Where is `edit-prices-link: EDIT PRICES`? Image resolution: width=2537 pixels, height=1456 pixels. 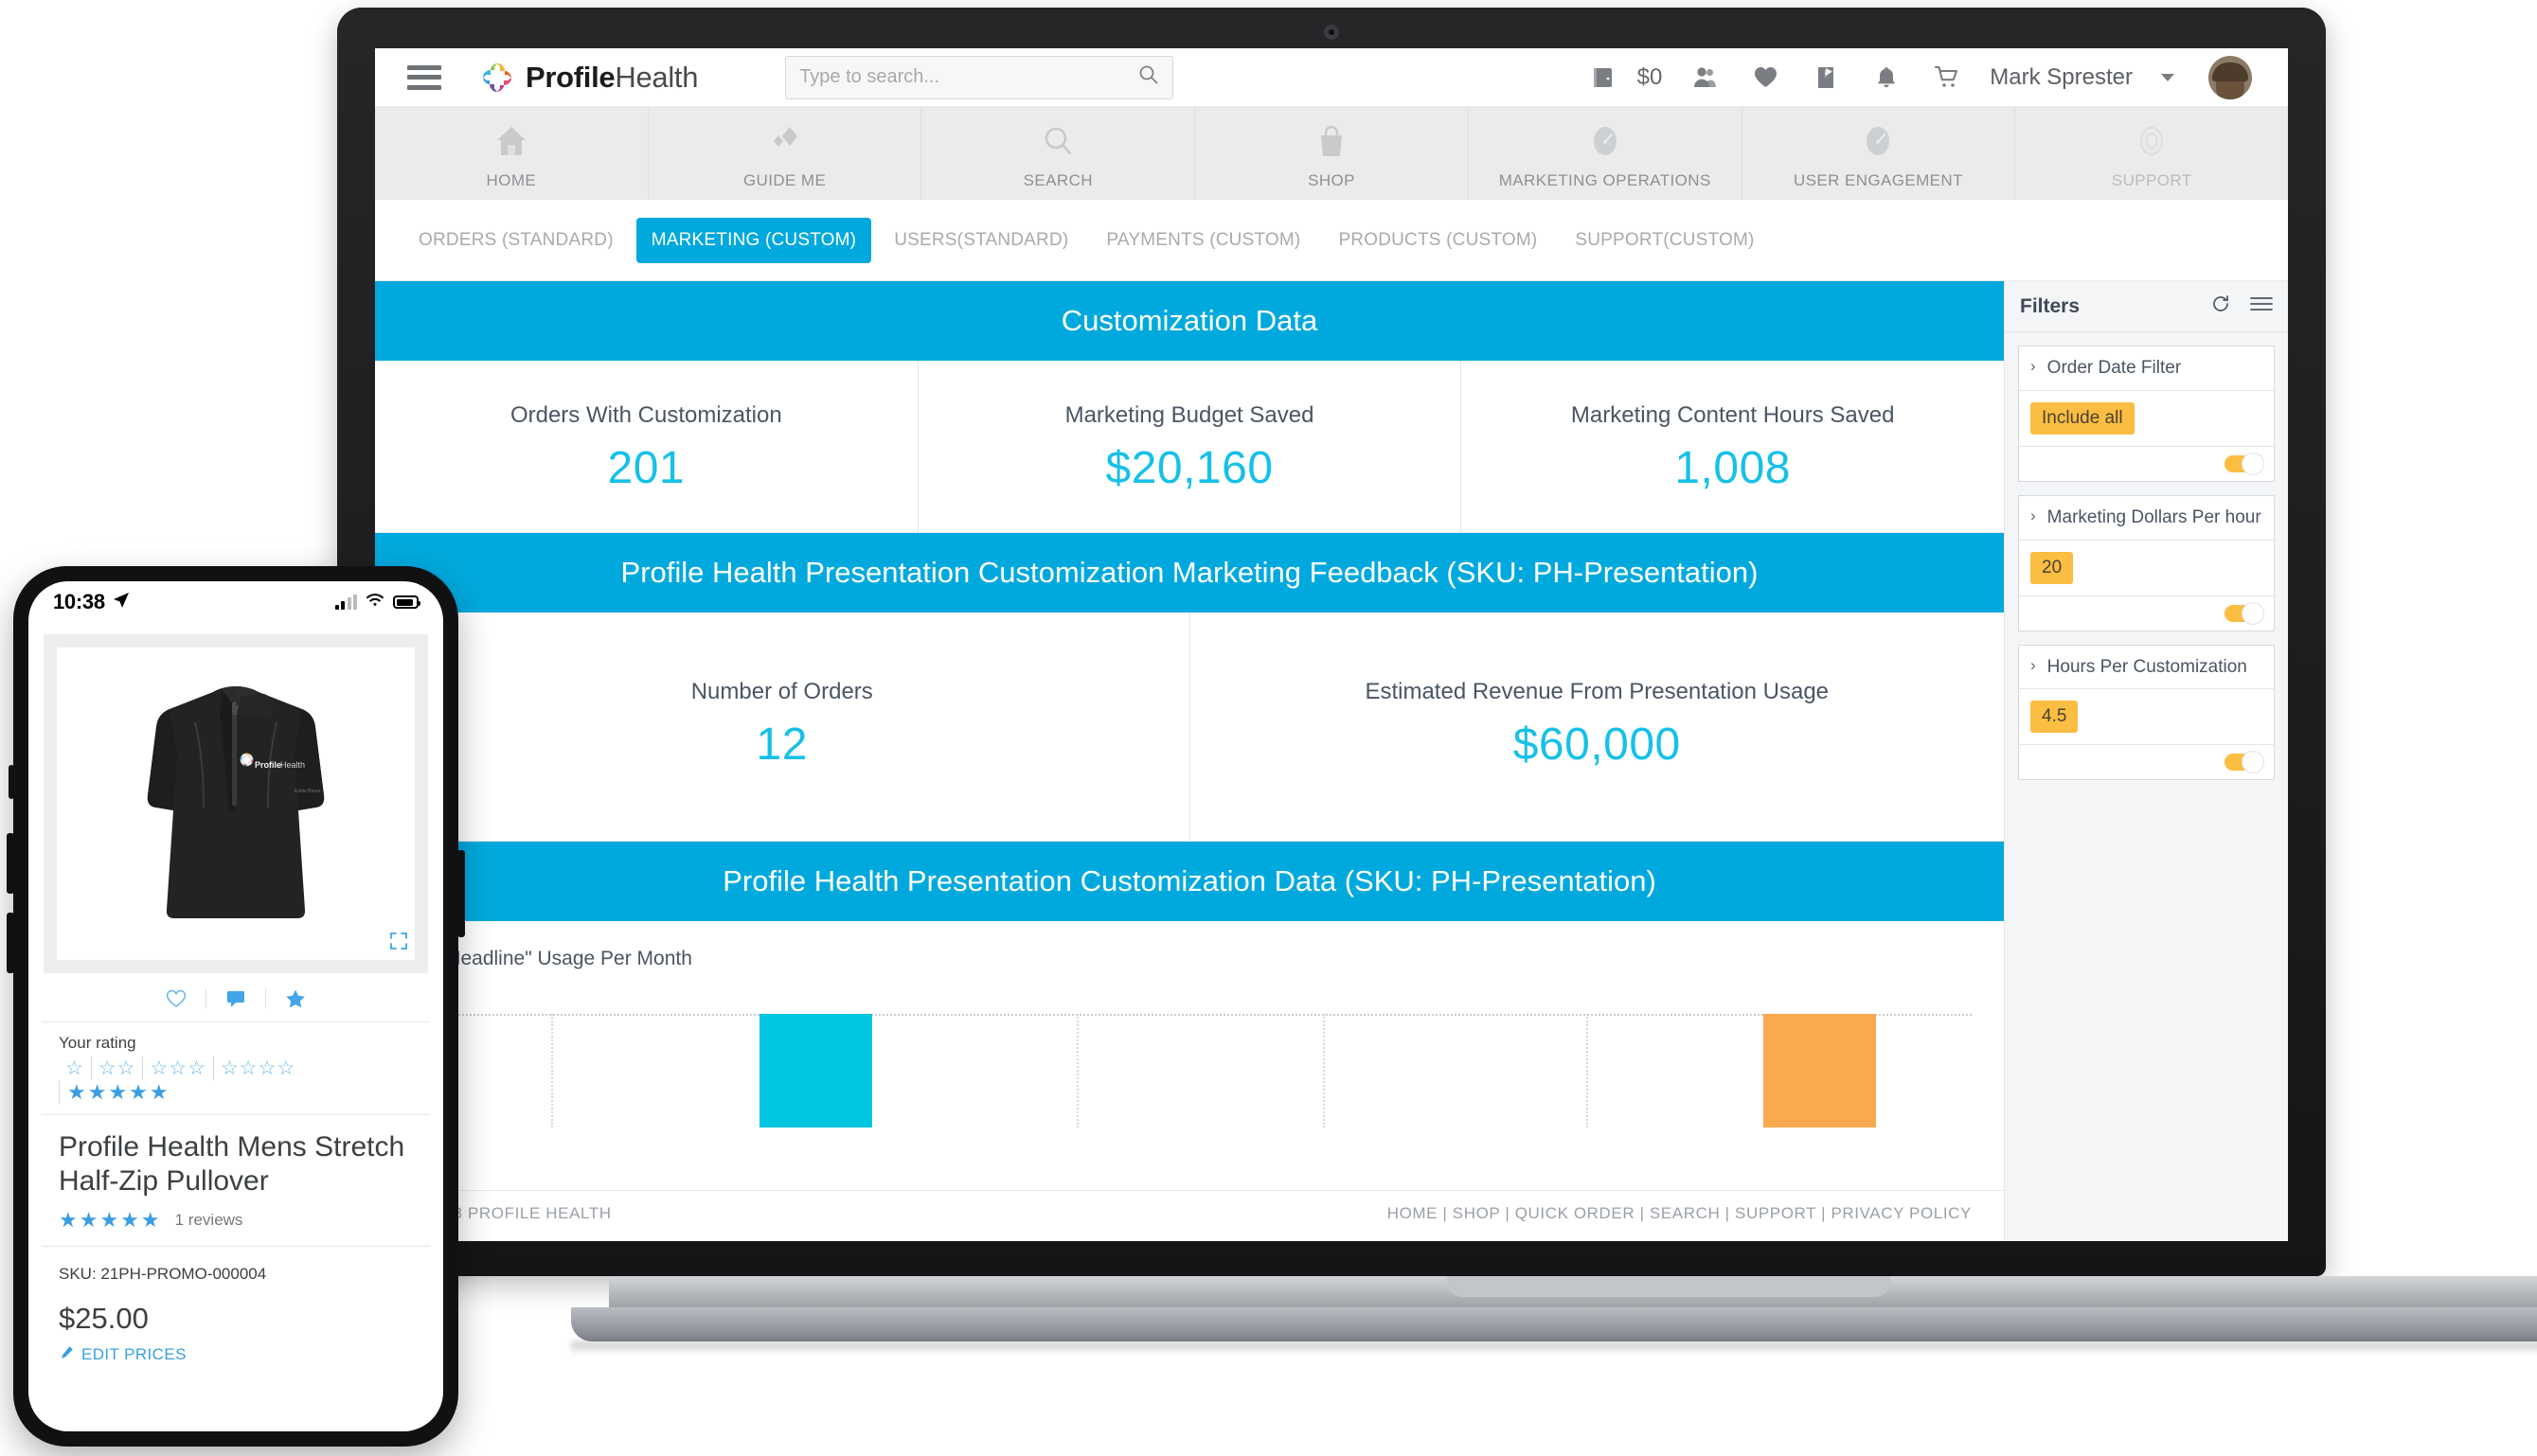 edit-prices-link: EDIT PRICES is located at coordinates (236, 1353).